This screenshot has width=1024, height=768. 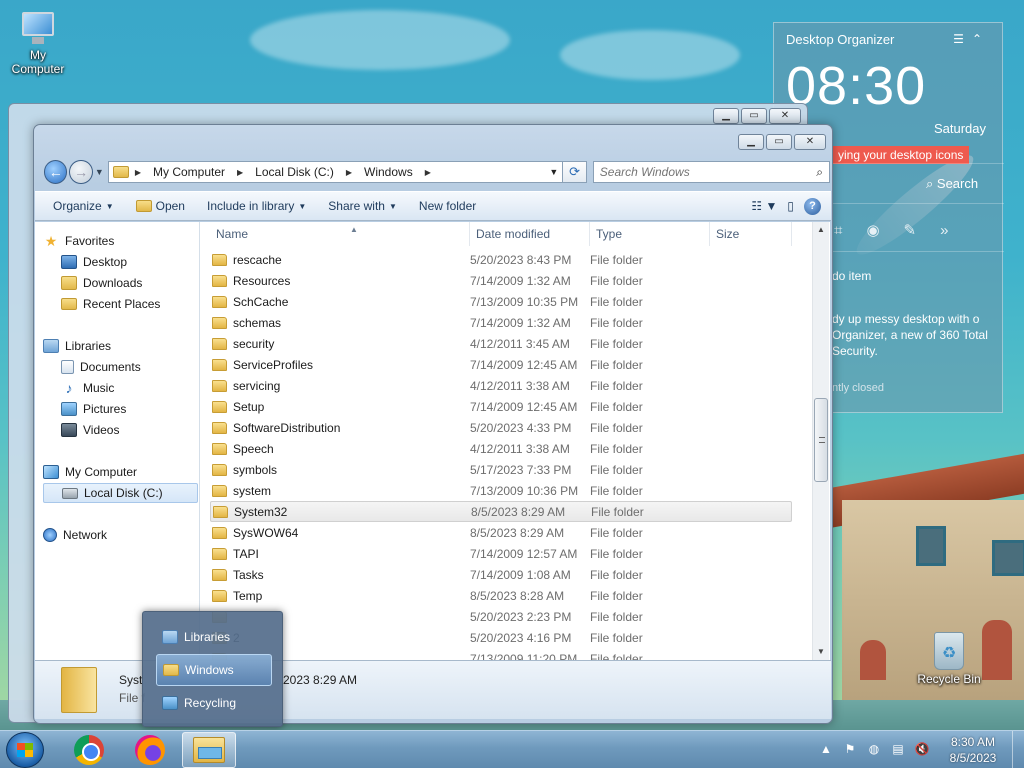 I want to click on organizer-recently-closed: ntly closed, so click(x=858, y=388).